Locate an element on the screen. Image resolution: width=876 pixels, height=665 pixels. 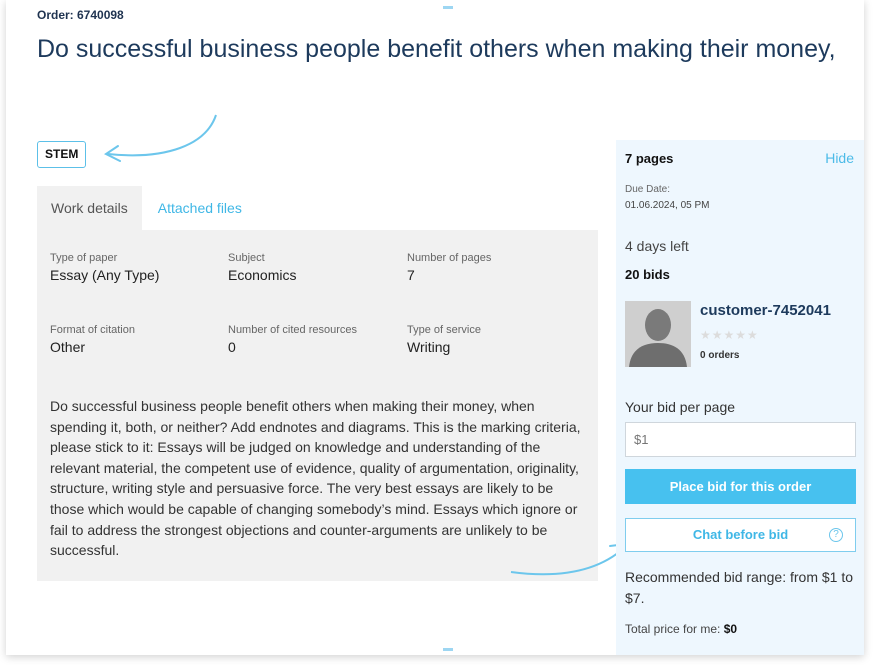
field-subject: Subject Economics is located at coordinates (313, 267).